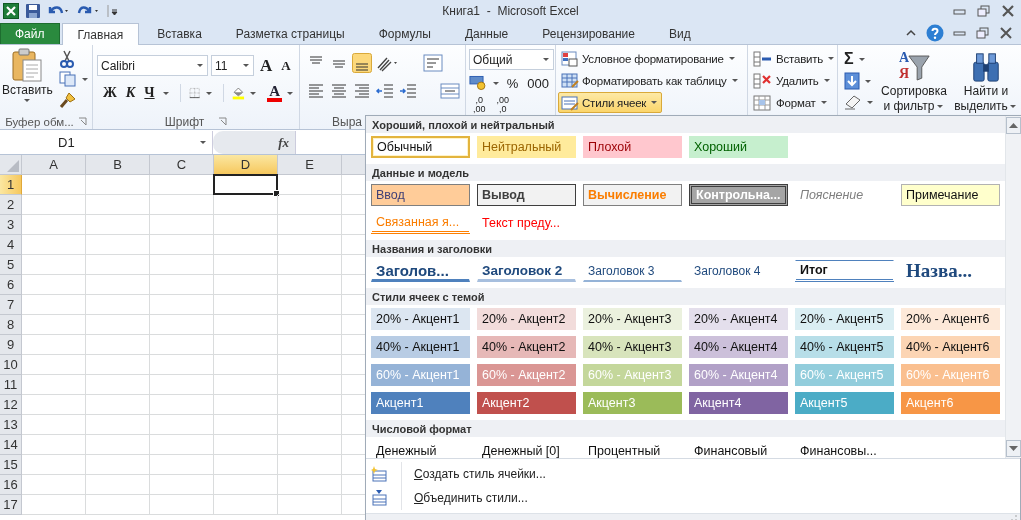 This screenshot has height=520, width=1021. What do you see at coordinates (108, 93) in the screenshot?
I see `bold-button: Ж` at bounding box center [108, 93].